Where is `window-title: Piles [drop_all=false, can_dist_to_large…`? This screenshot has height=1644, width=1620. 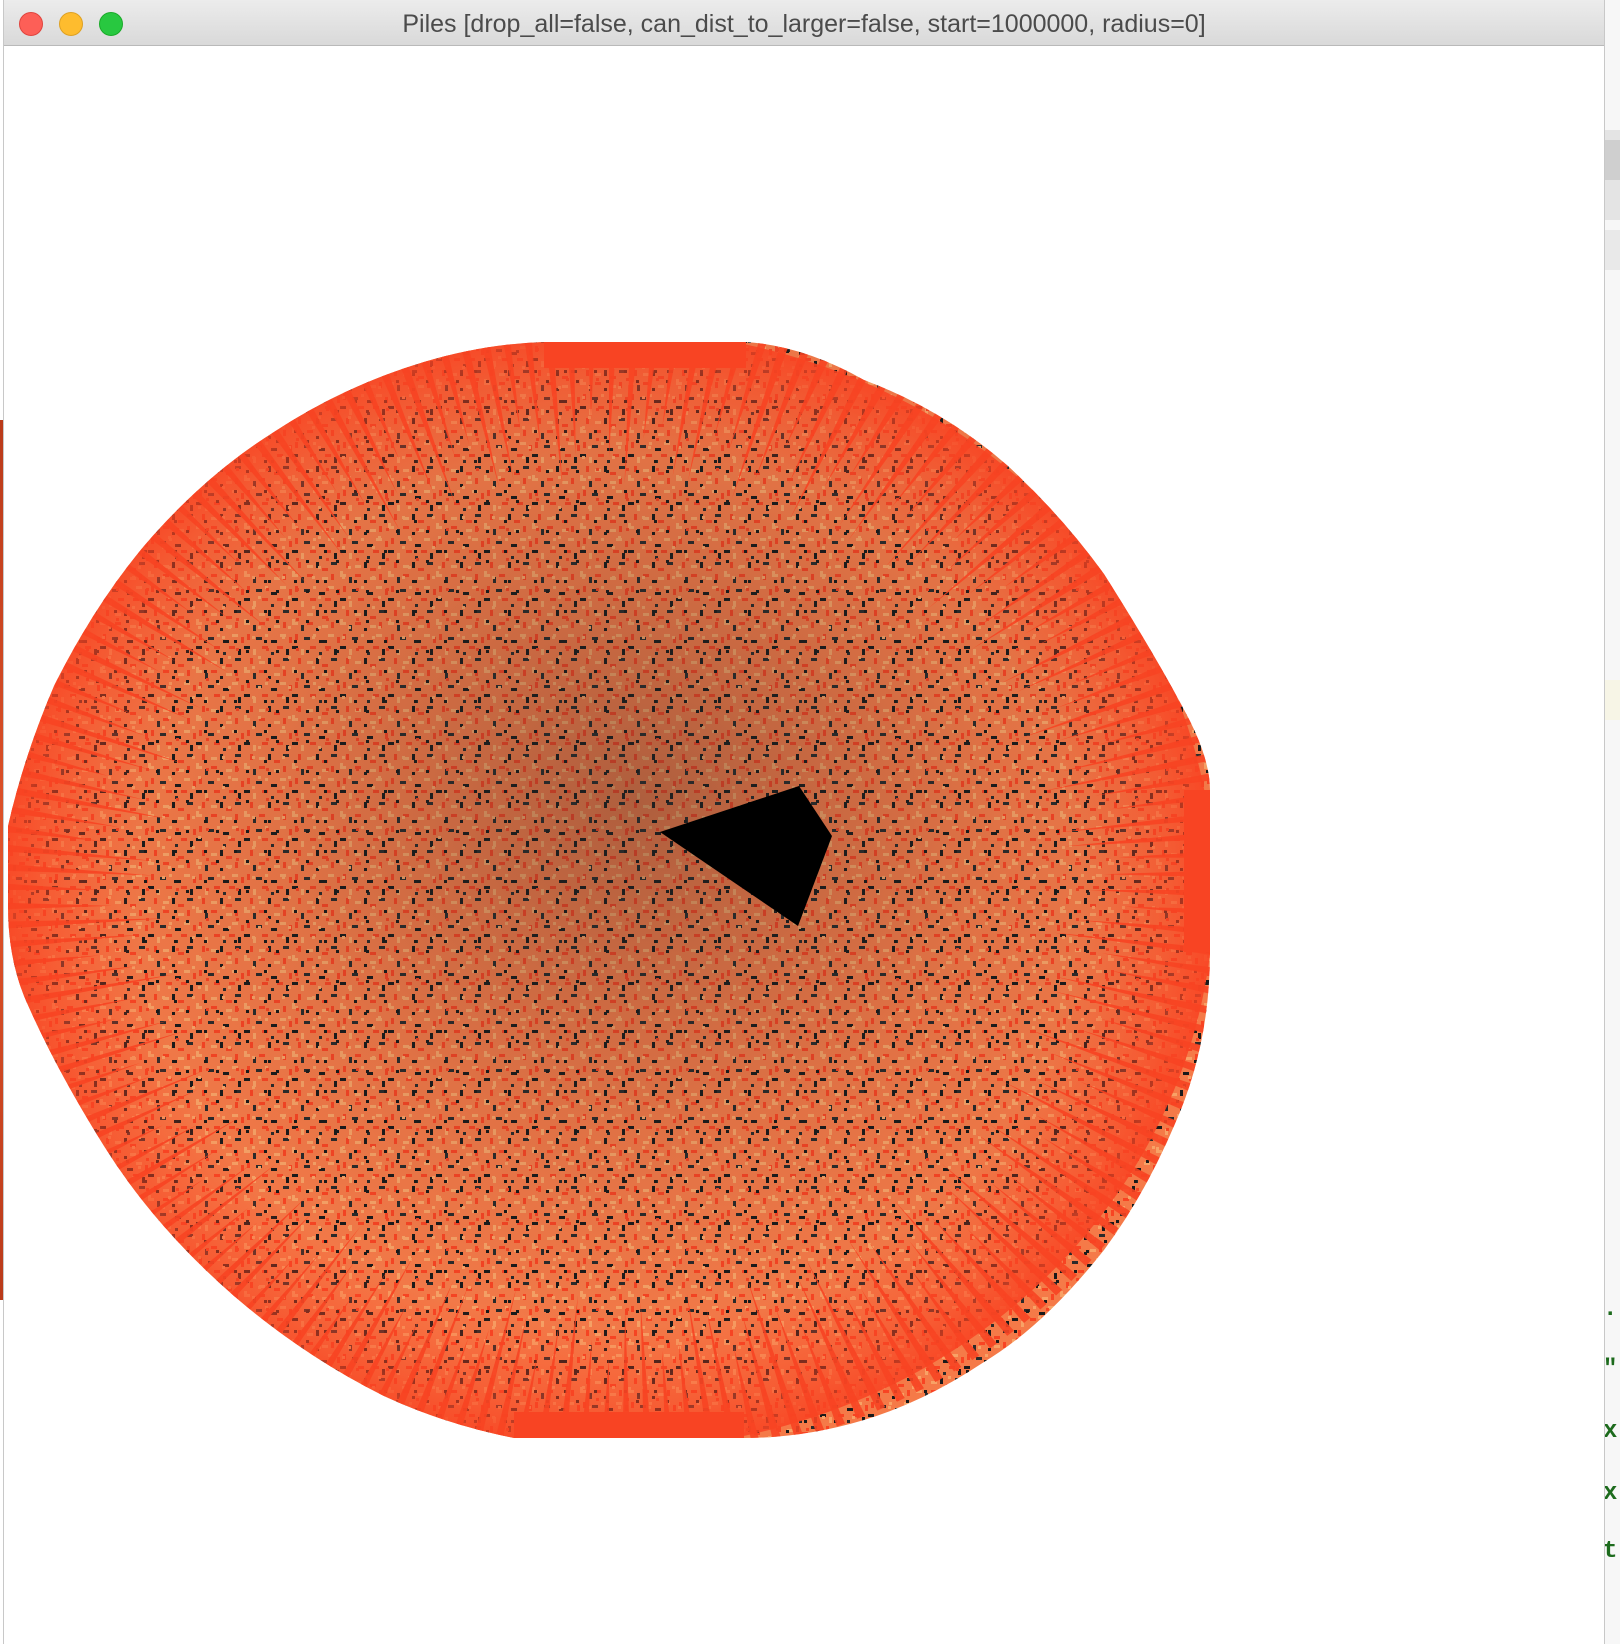 window-title: Piles [drop_all=false, can_dist_to_large… is located at coordinates (804, 24).